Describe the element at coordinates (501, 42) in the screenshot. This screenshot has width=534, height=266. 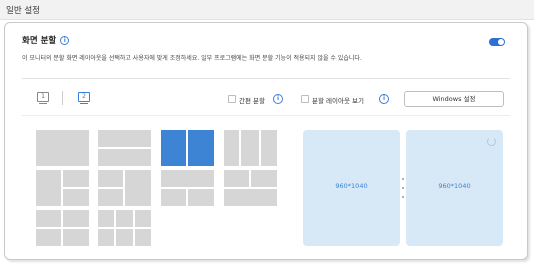
I see `toggle-knob` at that location.